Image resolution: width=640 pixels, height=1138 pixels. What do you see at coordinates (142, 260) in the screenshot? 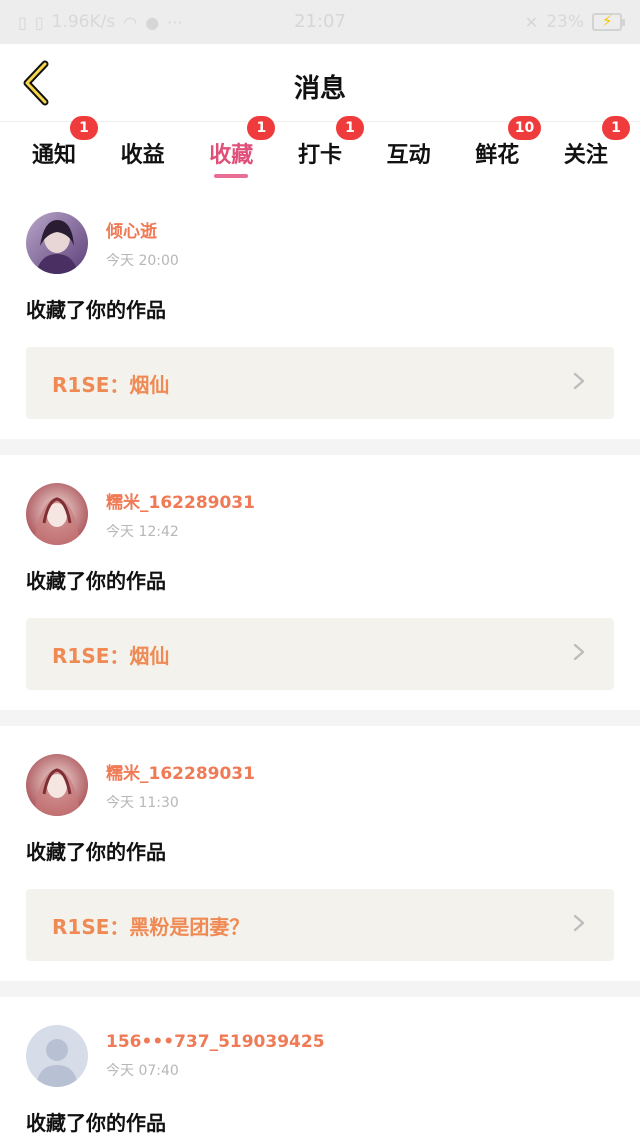
I see `message-time: 今天 20:00` at bounding box center [142, 260].